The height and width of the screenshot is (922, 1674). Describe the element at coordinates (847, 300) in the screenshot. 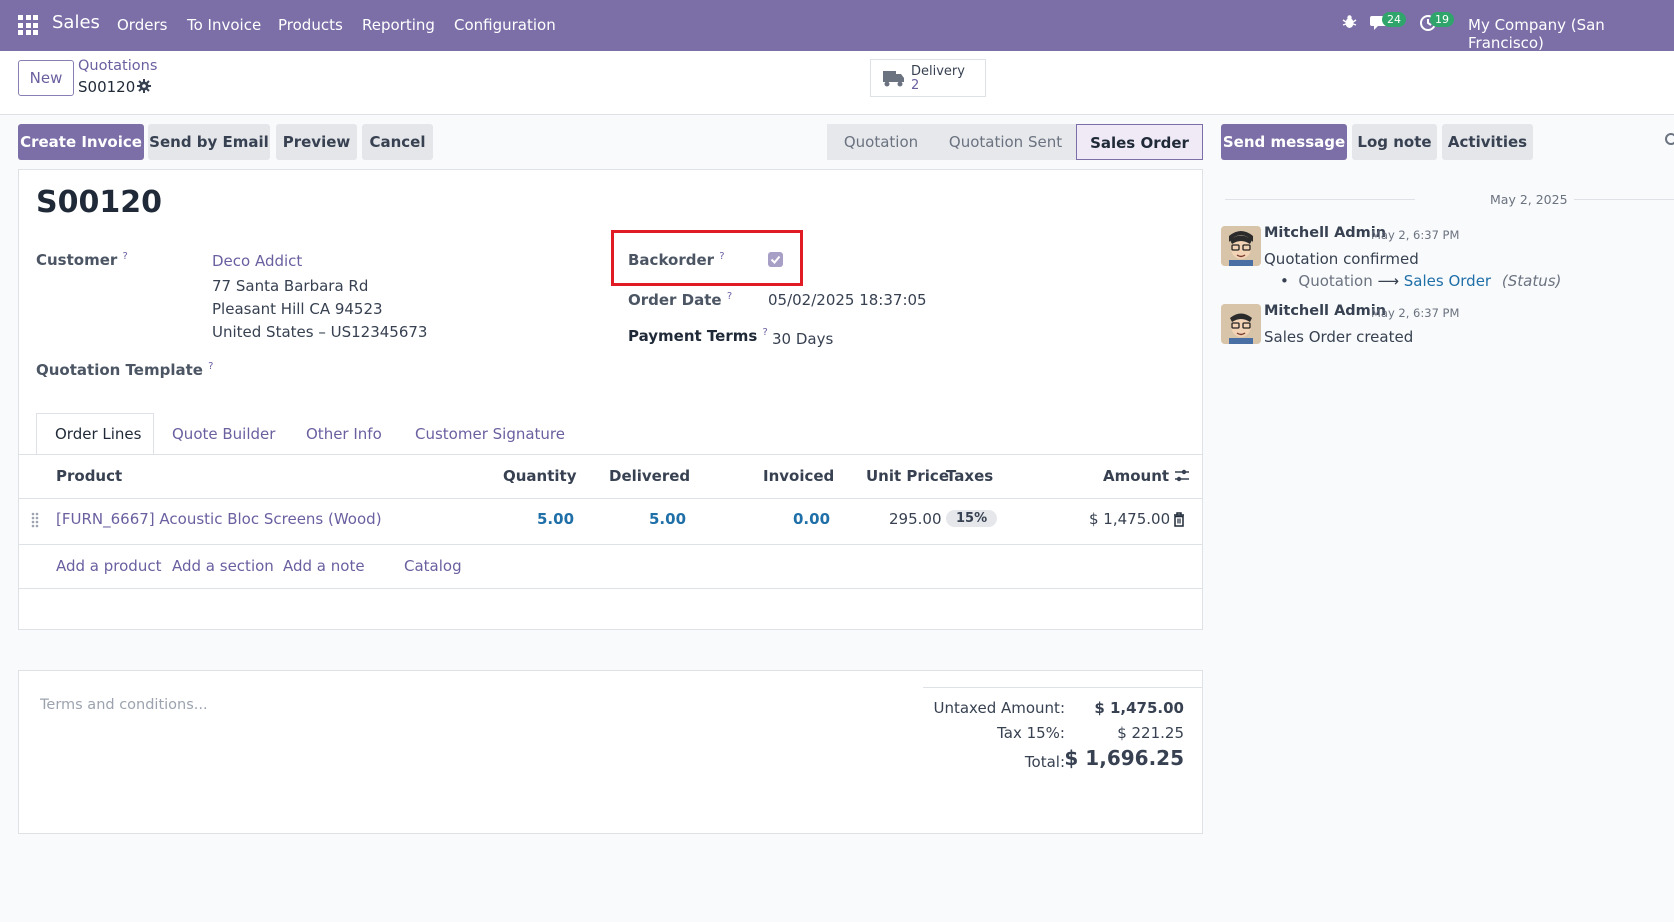

I see `order-date-value: 05/02/2025 18:37:05` at that location.